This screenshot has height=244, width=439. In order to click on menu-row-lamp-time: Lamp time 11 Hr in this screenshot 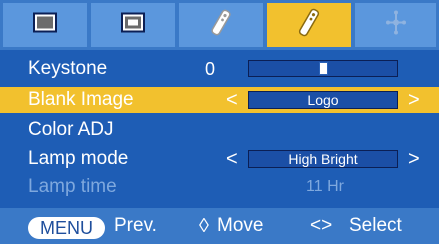, I will do `click(219, 187)`.